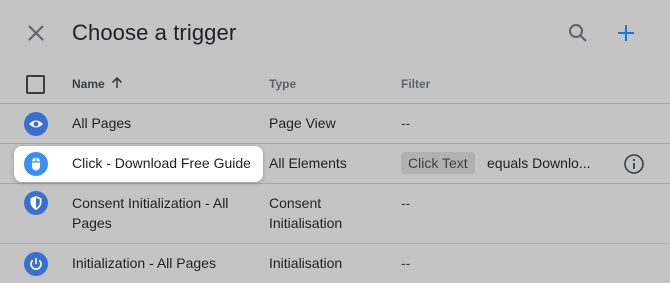 The width and height of the screenshot is (670, 283). Describe the element at coordinates (88, 84) in the screenshot. I see `column-header-name: Name` at that location.